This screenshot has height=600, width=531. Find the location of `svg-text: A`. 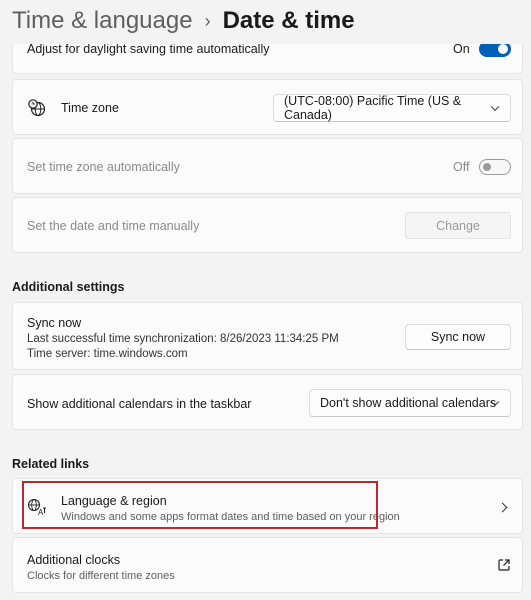

svg-text: A is located at coordinates (41, 512).